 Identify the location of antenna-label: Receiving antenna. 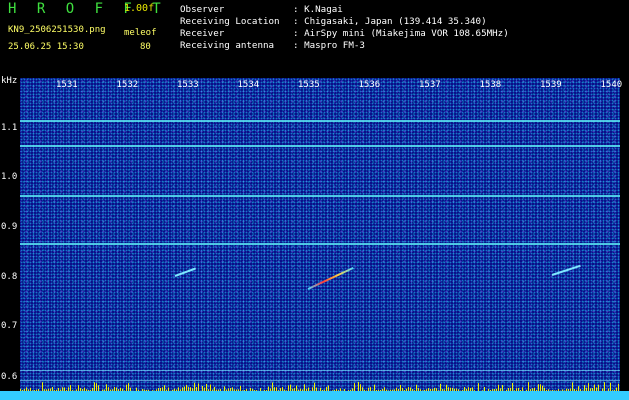
(227, 45).